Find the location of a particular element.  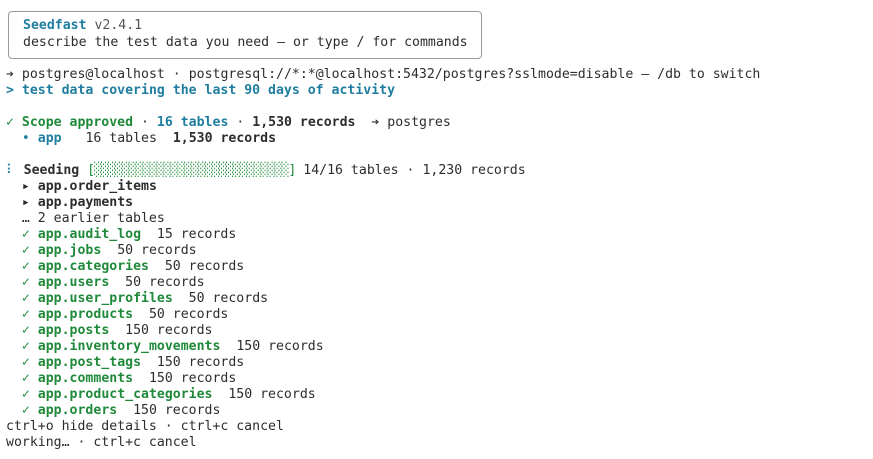

table-name: app.comments is located at coordinates (85, 378).